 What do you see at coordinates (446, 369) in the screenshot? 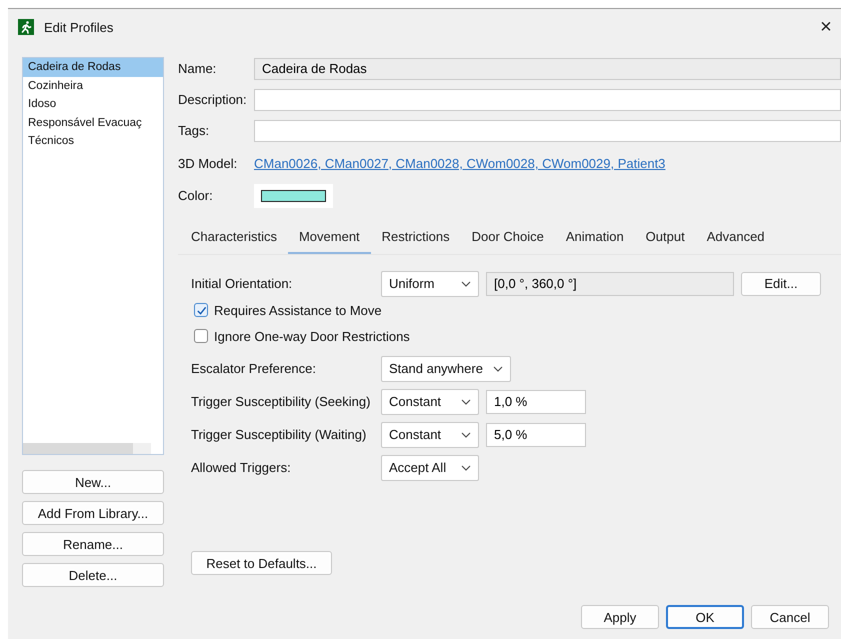
I see `dropdown: Stand anywhere` at bounding box center [446, 369].